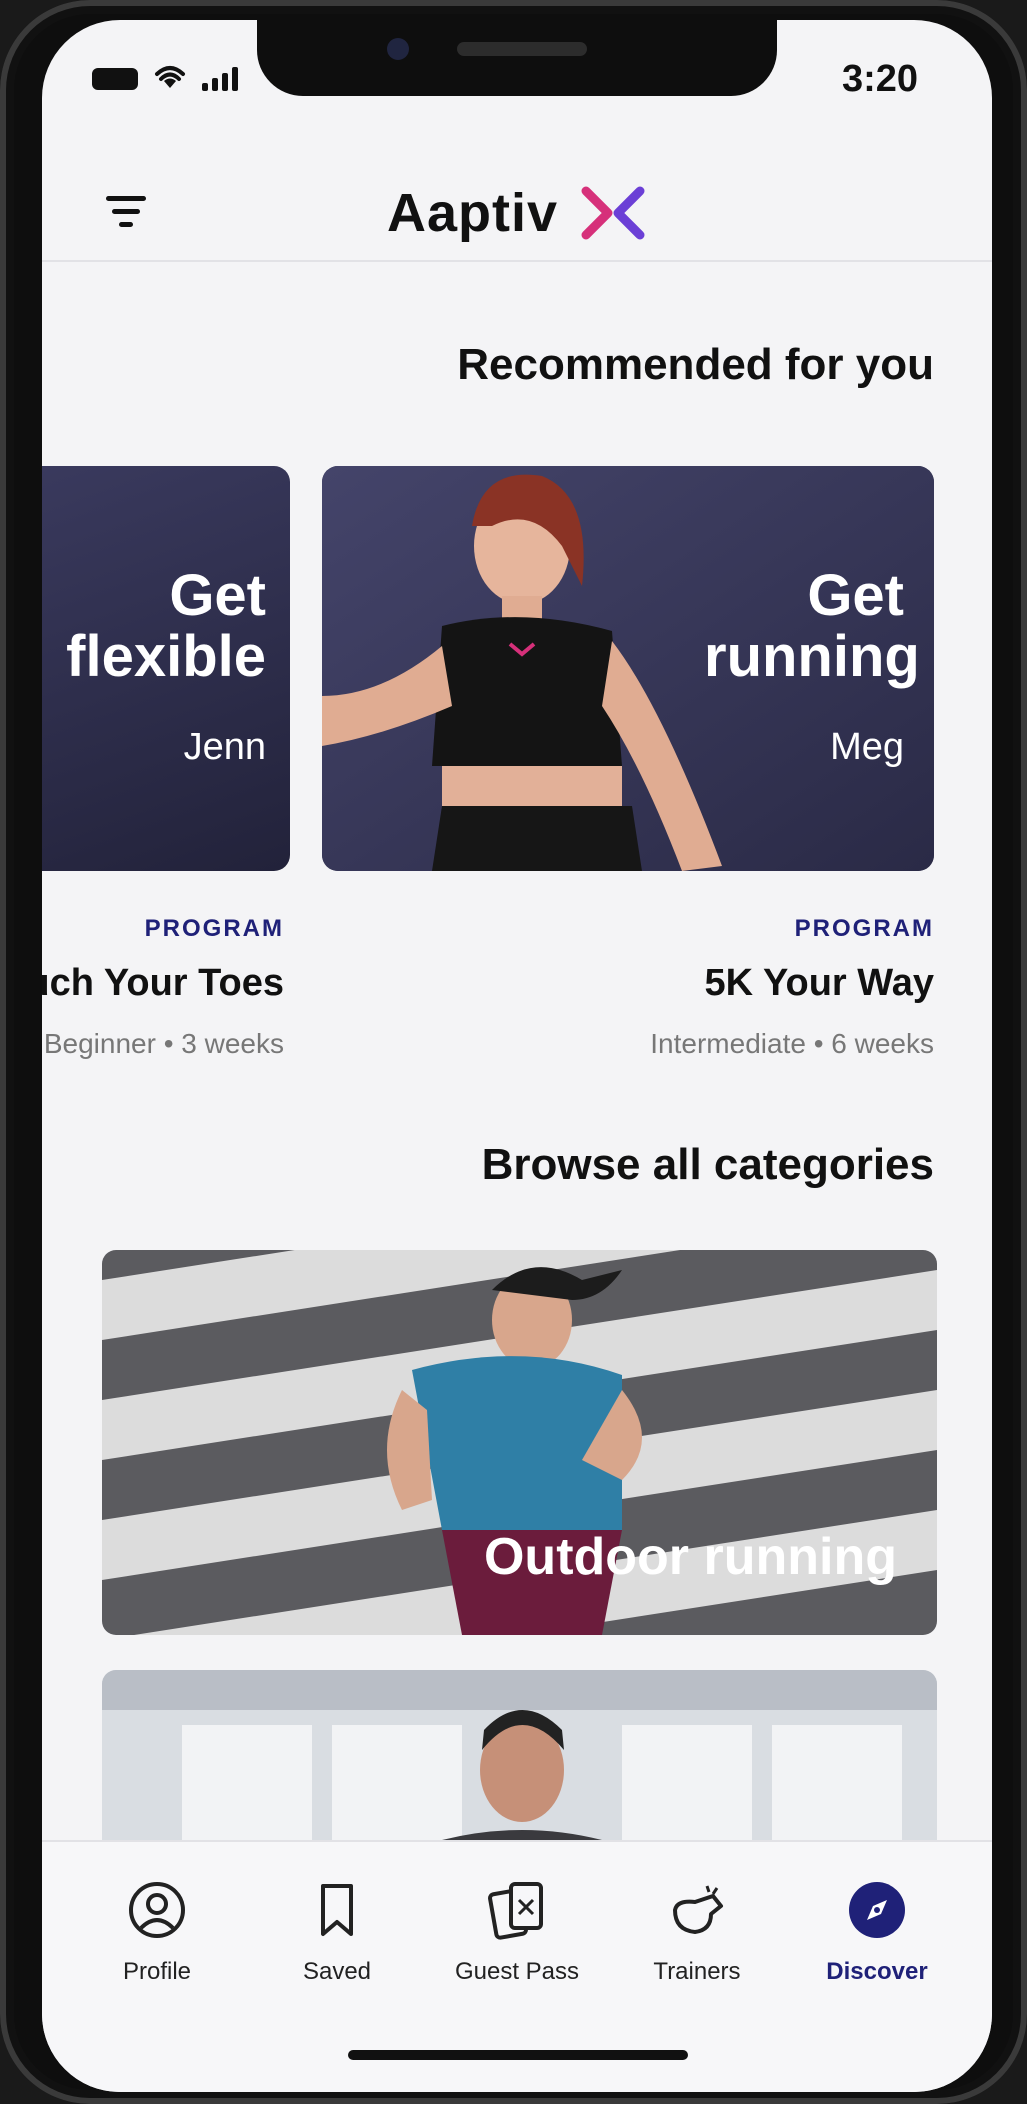 The width and height of the screenshot is (1027, 2104). I want to click on card-program-meta: Intermediate • 6 weeks, so click(792, 1043).